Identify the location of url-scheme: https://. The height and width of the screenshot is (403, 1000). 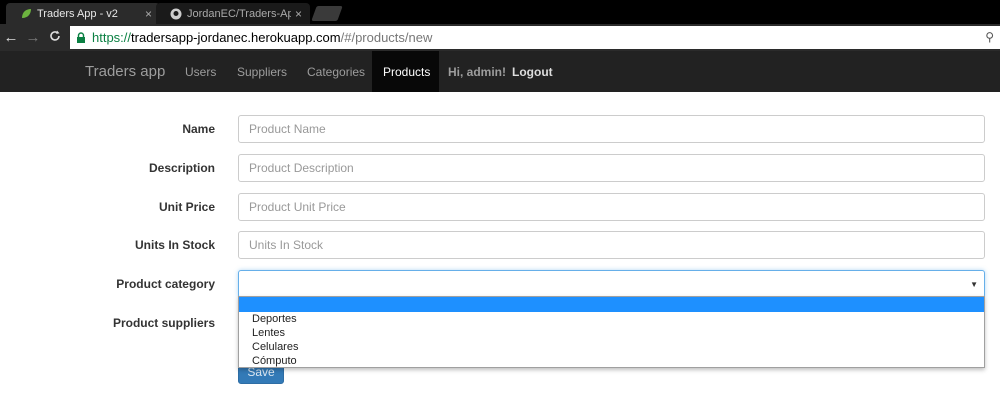
(112, 37).